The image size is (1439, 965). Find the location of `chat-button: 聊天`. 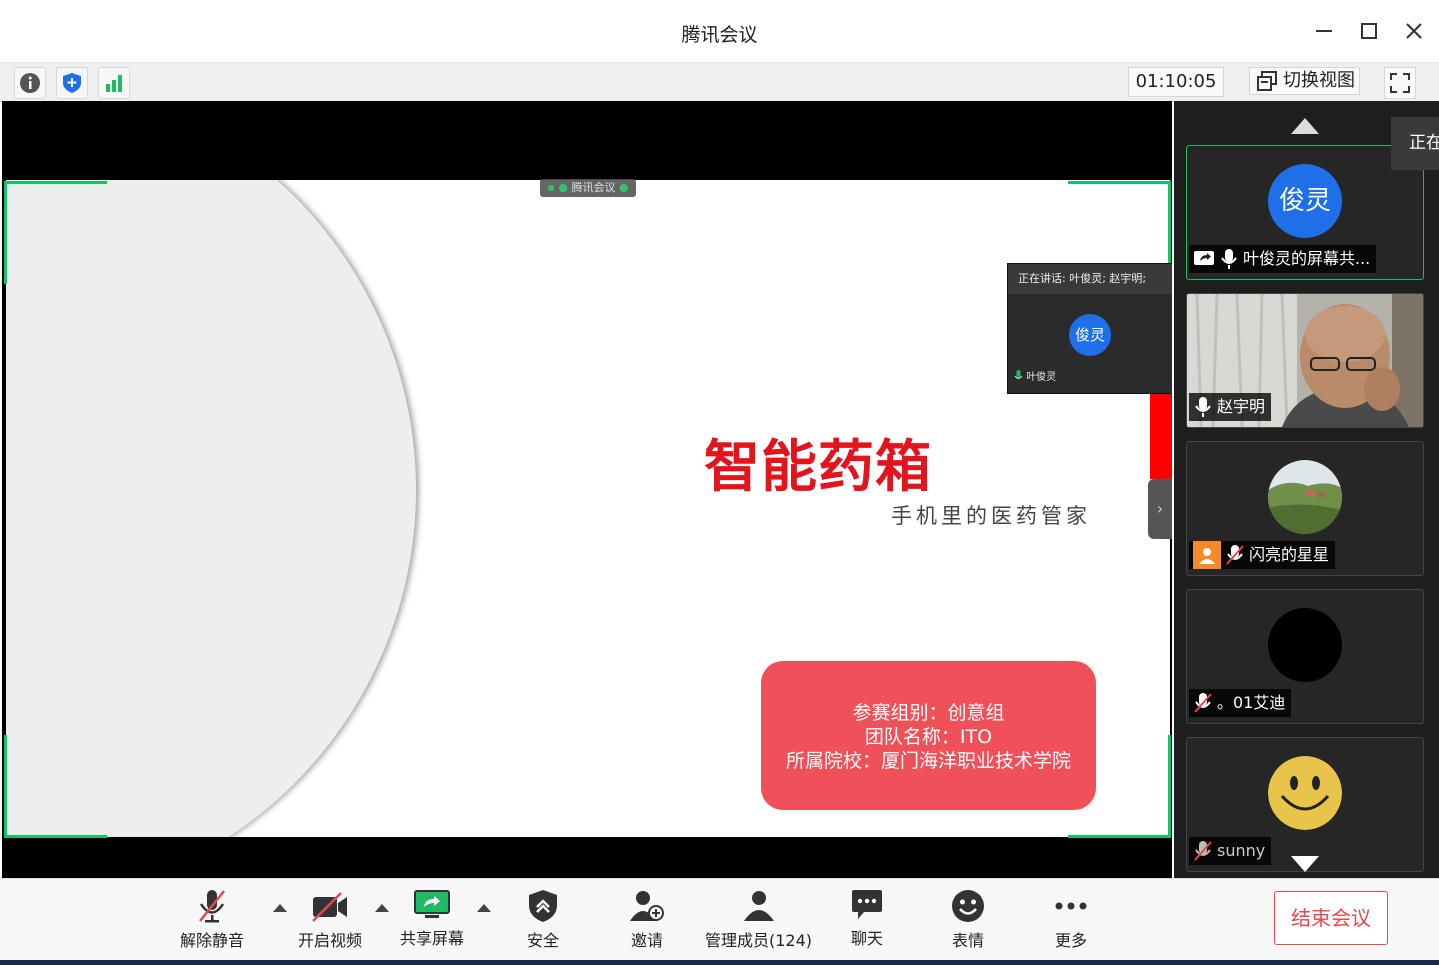

chat-button: 聊天 is located at coordinates (867, 919).